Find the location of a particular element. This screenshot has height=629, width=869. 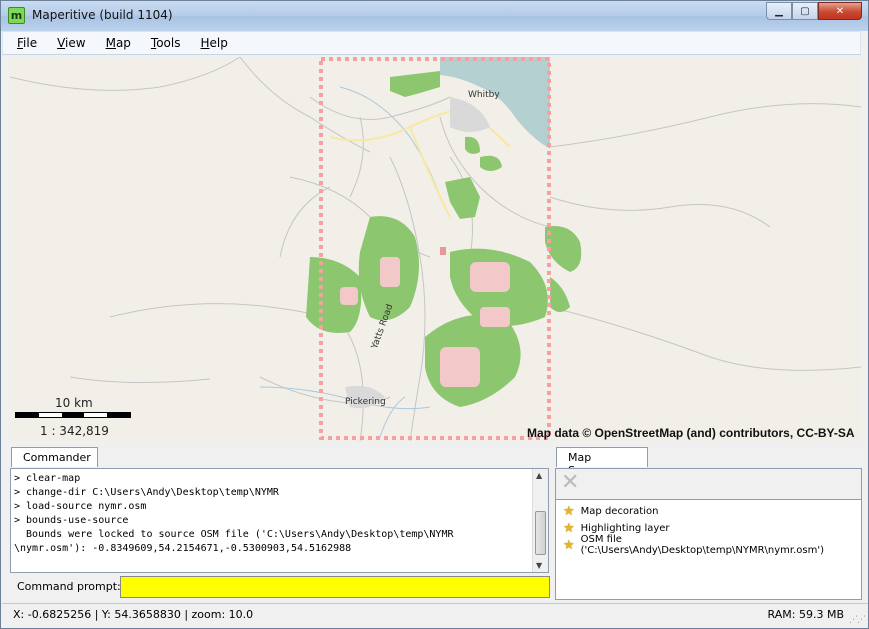

sources-toolbar: ✕ is located at coordinates (708, 484).